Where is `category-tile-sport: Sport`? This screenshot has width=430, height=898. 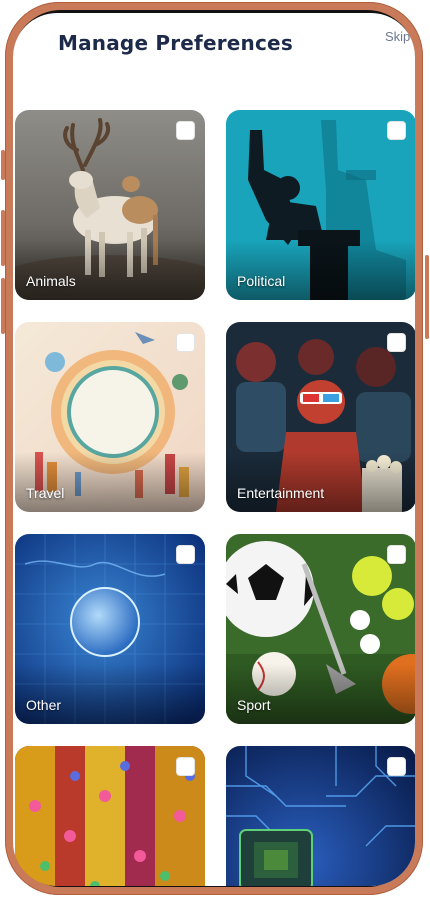
category-tile-sport: Sport is located at coordinates (320, 629).